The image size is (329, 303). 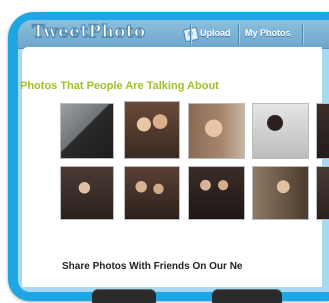 What do you see at coordinates (268, 33) in the screenshot?
I see `nav-my-photos-link: My Photos` at bounding box center [268, 33].